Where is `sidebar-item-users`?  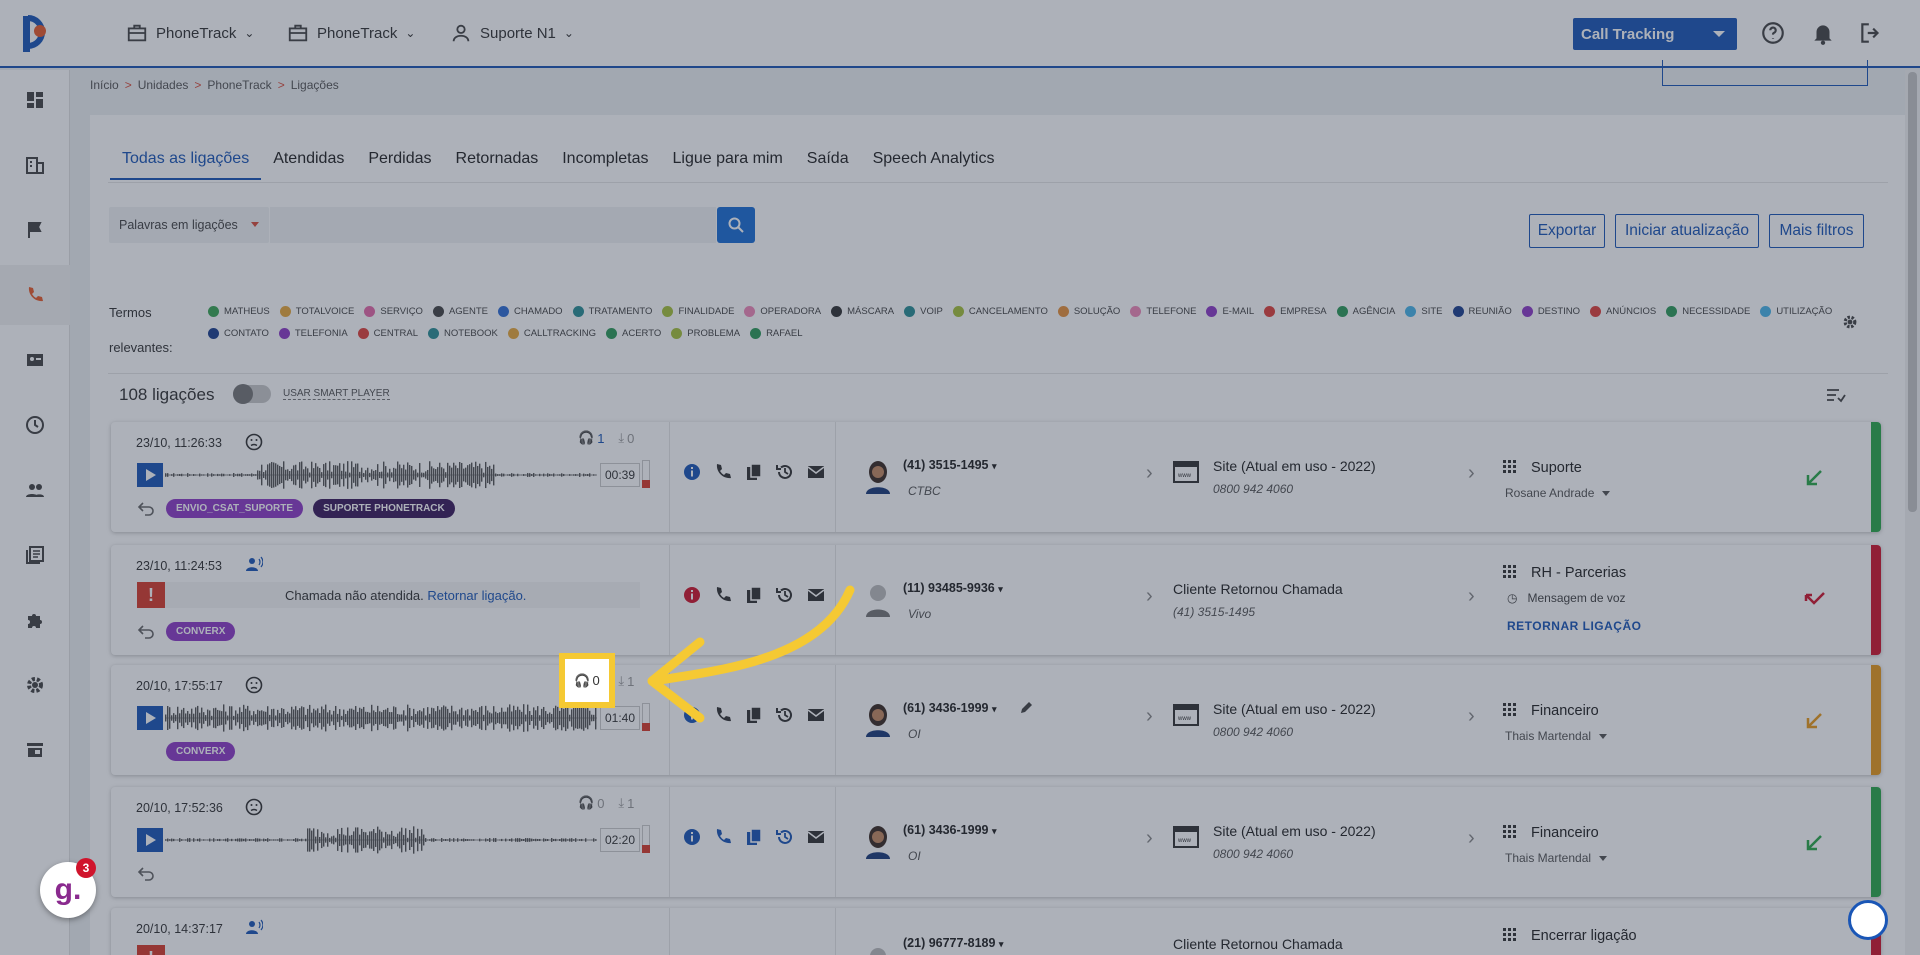 sidebar-item-users is located at coordinates (35, 490).